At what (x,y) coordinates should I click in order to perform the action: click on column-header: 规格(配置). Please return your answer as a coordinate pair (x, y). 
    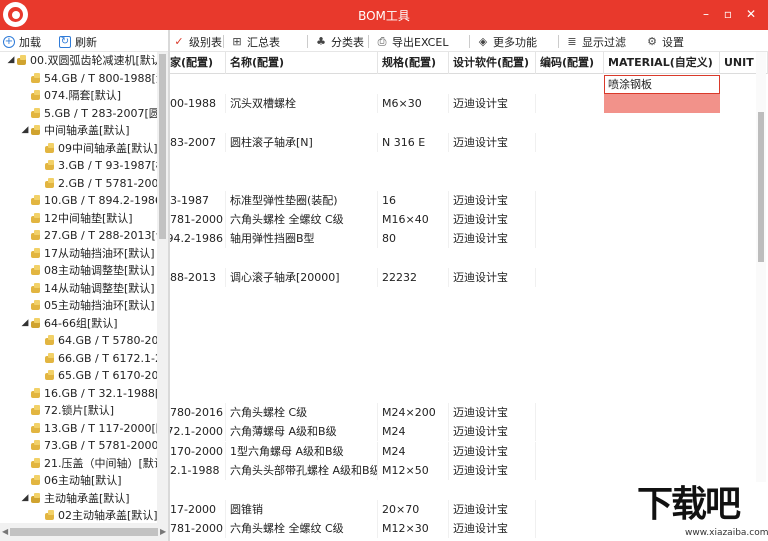
    Looking at the image, I should click on (413, 63).